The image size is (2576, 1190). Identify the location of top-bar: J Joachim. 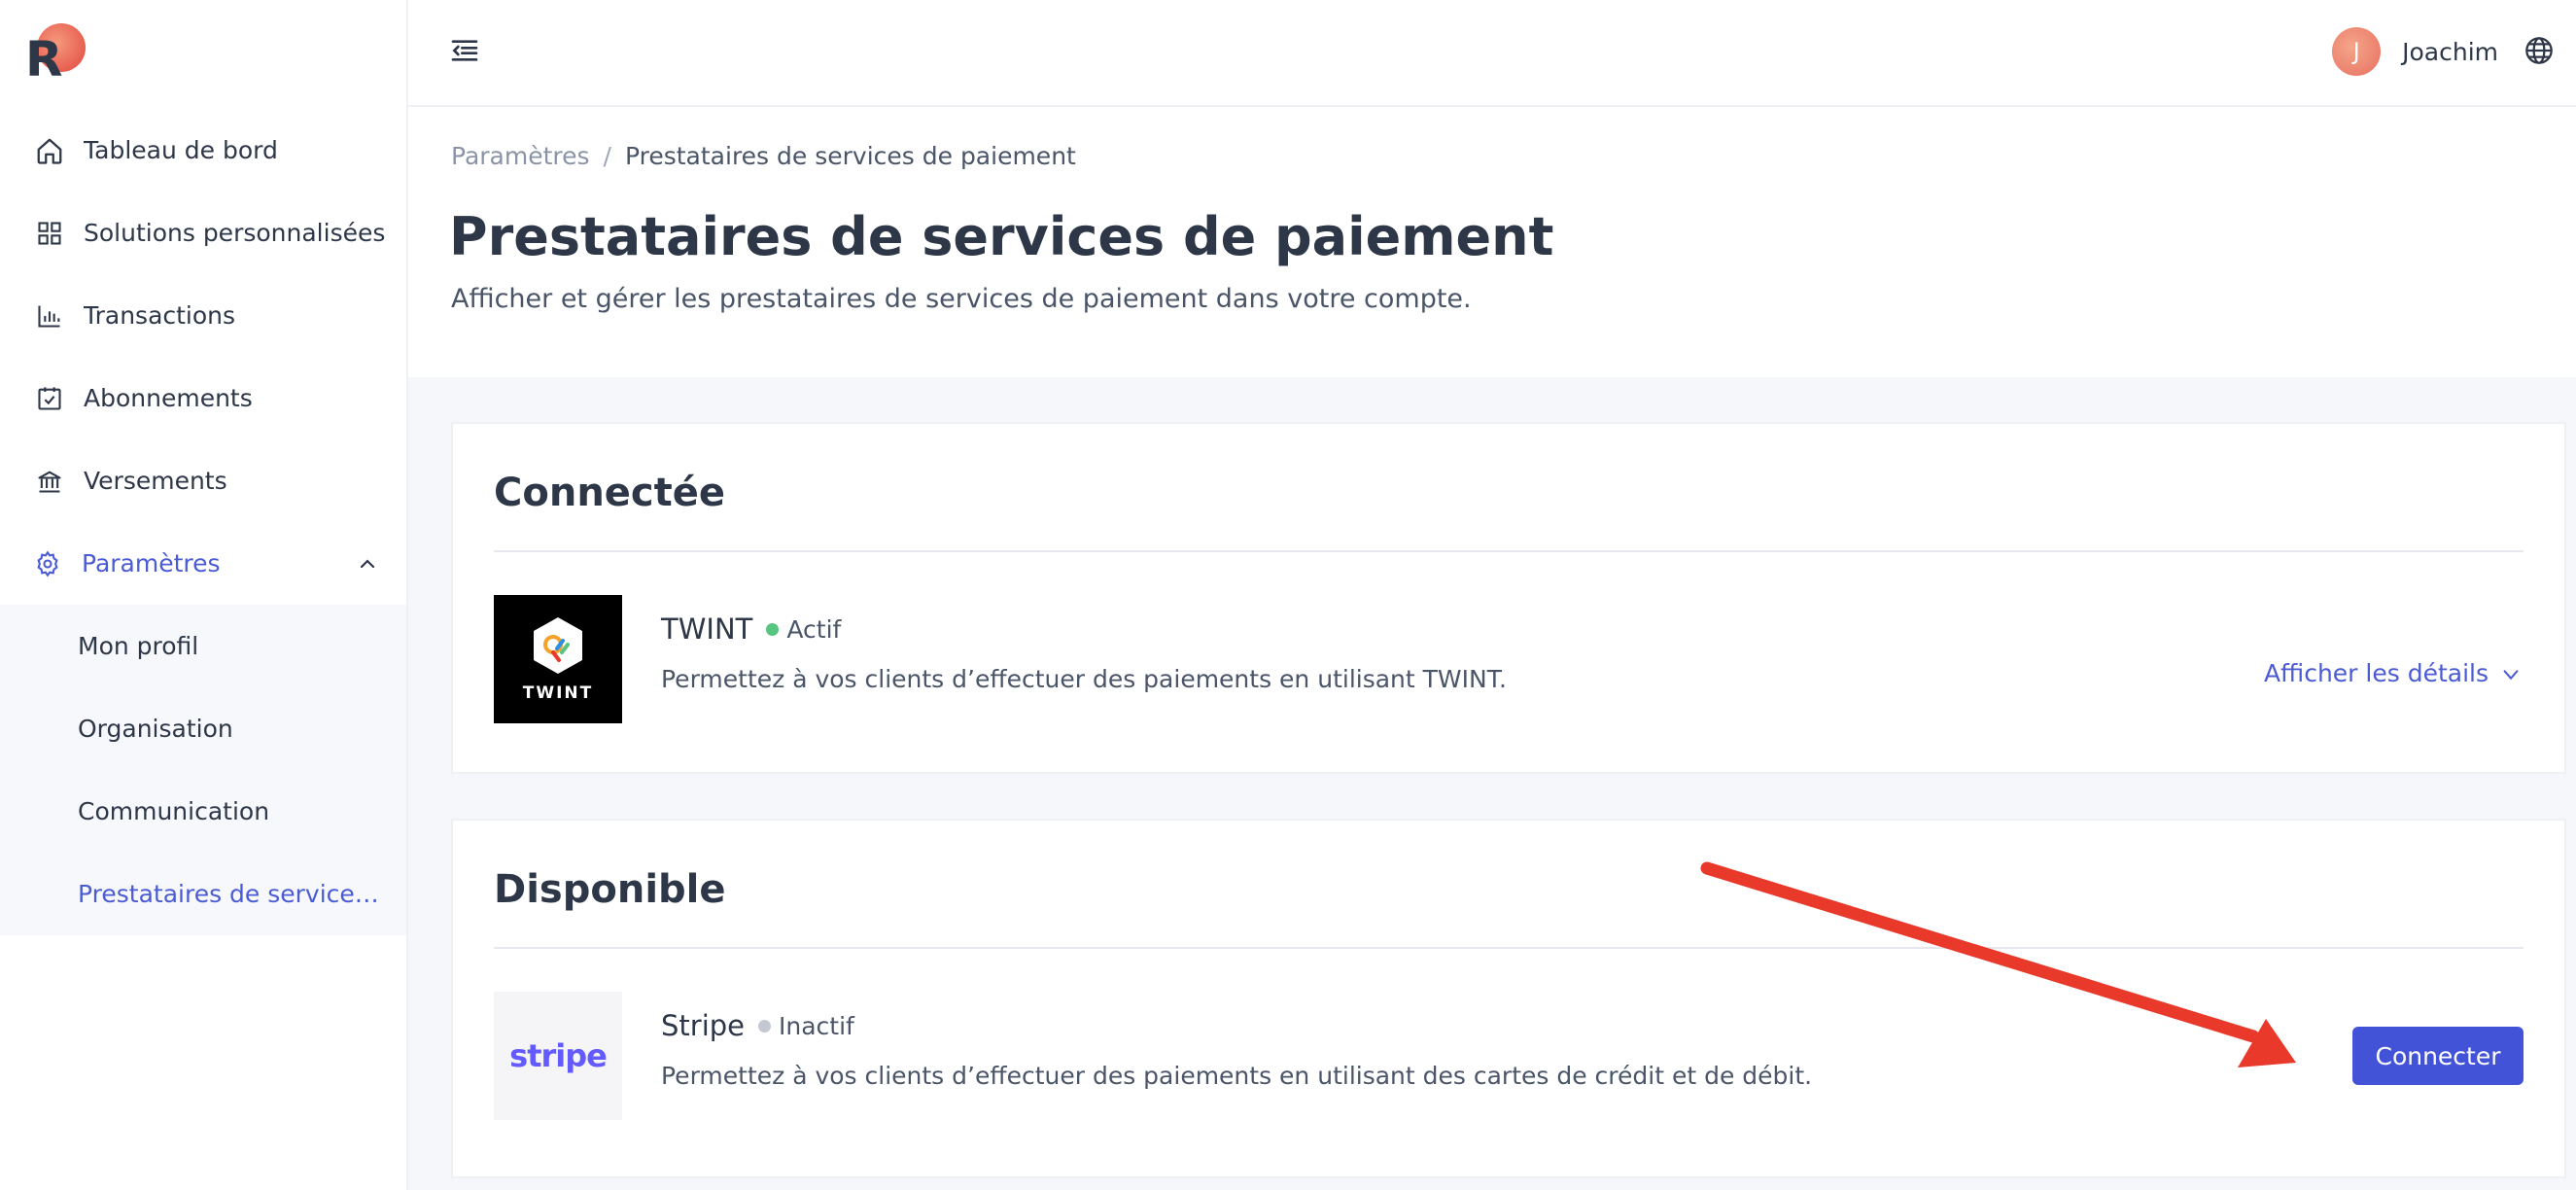
(1492, 53).